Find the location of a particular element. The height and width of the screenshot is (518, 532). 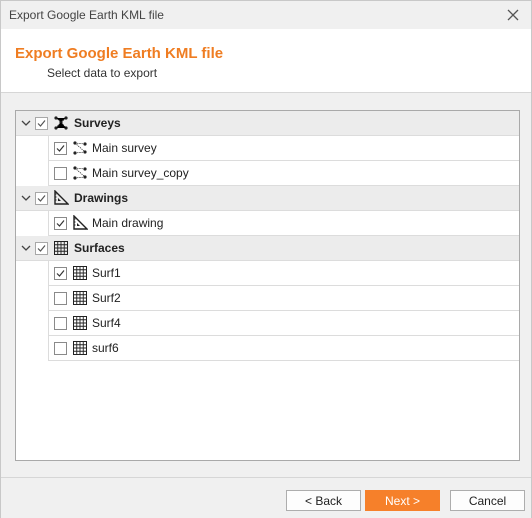

survey-points-icon is located at coordinates (61, 123).